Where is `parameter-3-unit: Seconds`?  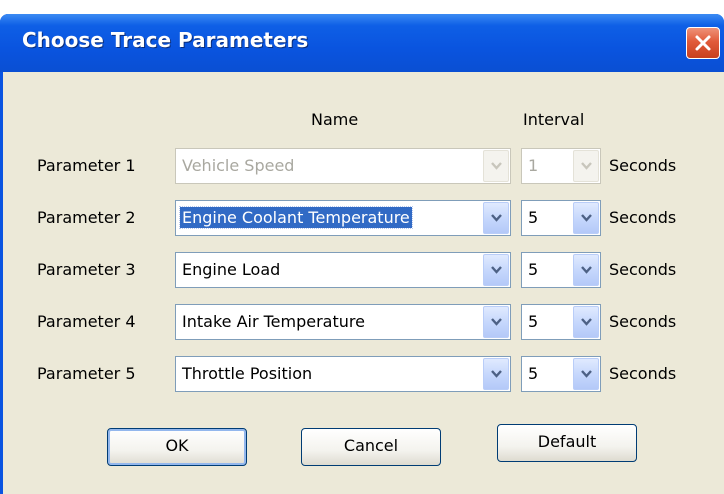 parameter-3-unit: Seconds is located at coordinates (643, 269).